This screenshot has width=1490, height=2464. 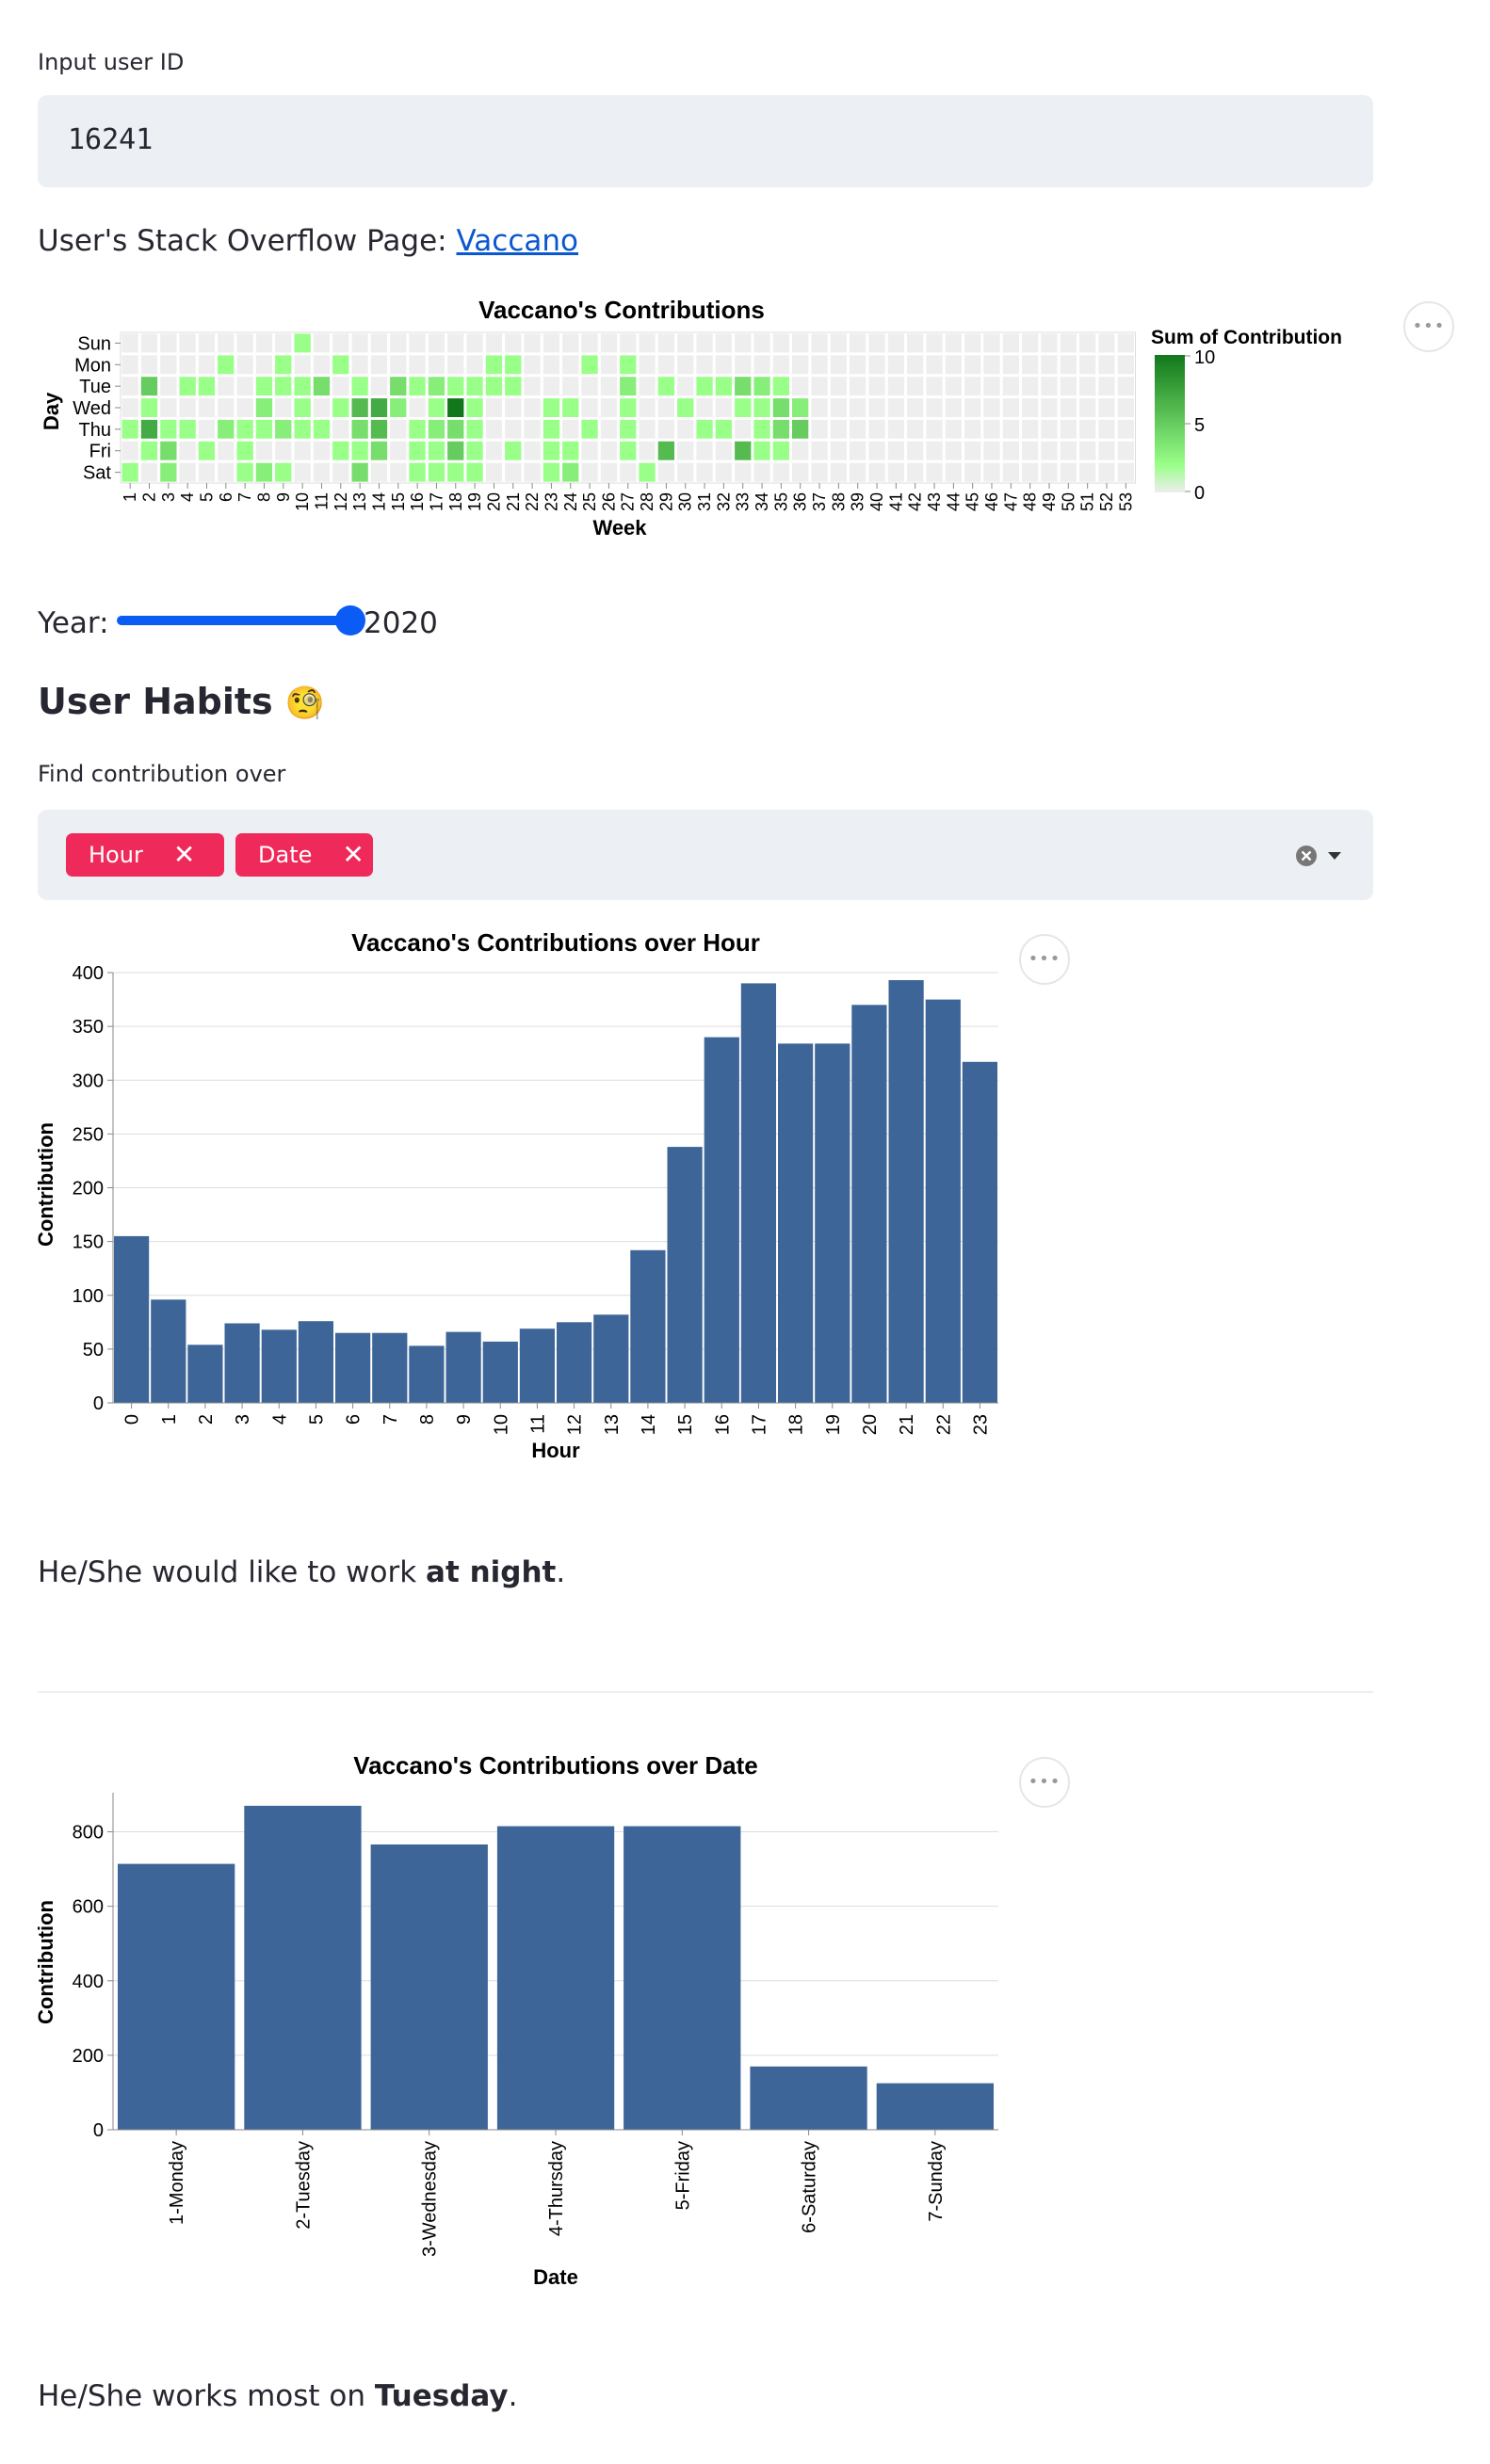 What do you see at coordinates (279, 1420) in the screenshot?
I see `x-tick-label: 4` at bounding box center [279, 1420].